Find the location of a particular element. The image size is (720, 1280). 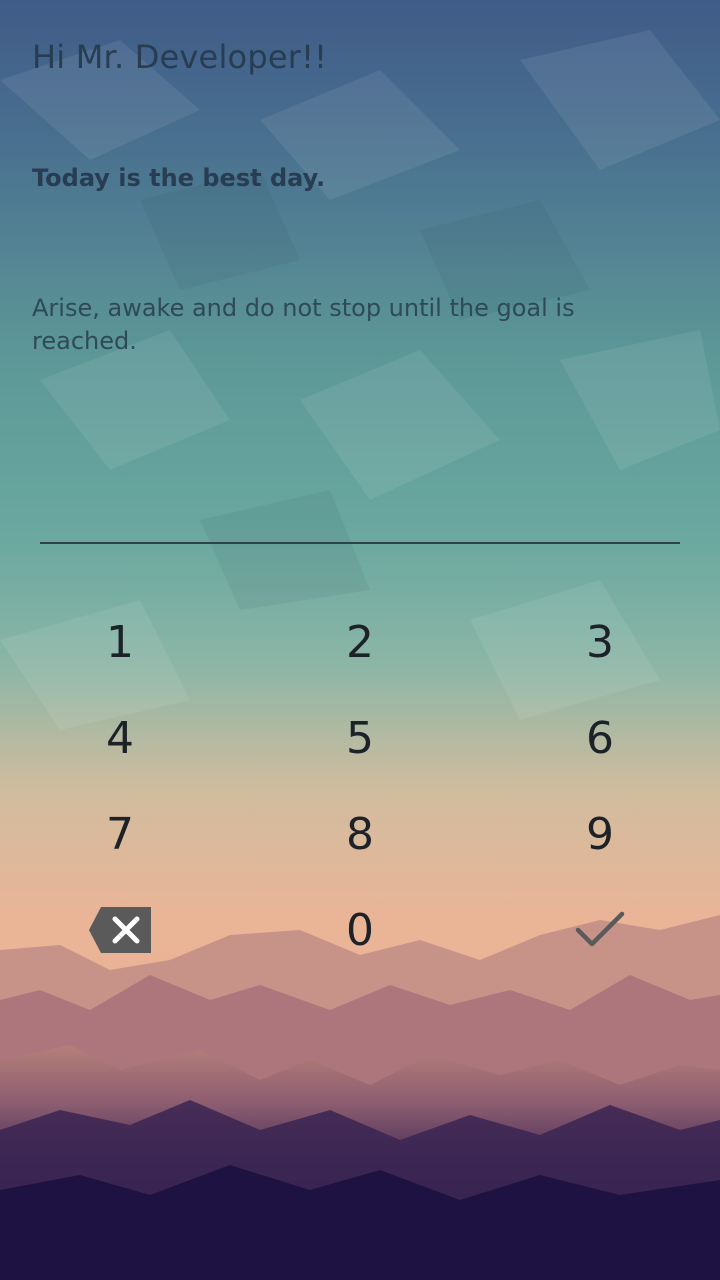

key-8: 8 is located at coordinates (360, 834).